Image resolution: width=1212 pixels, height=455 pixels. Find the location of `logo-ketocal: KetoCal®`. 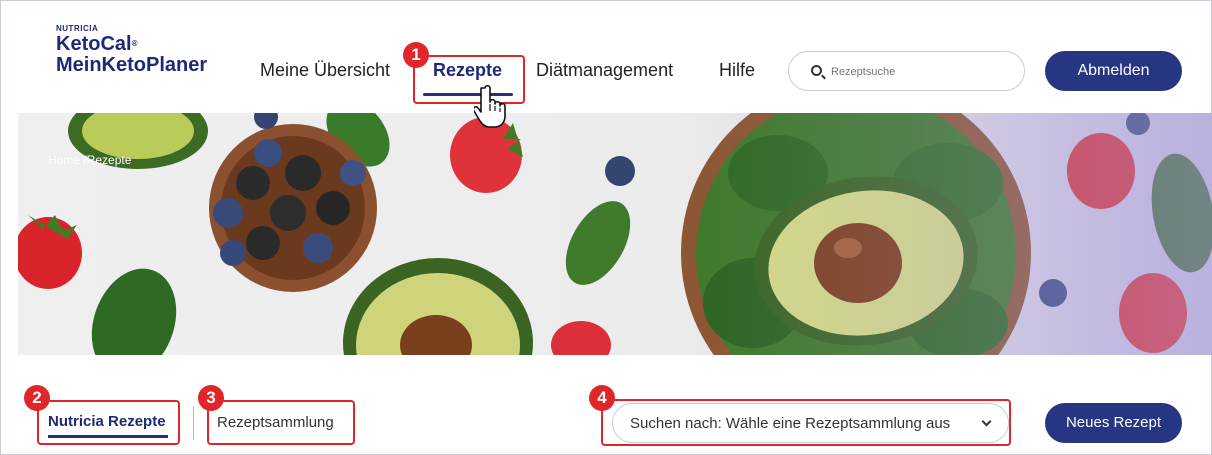

logo-ketocal: KetoCal® is located at coordinates (97, 44).